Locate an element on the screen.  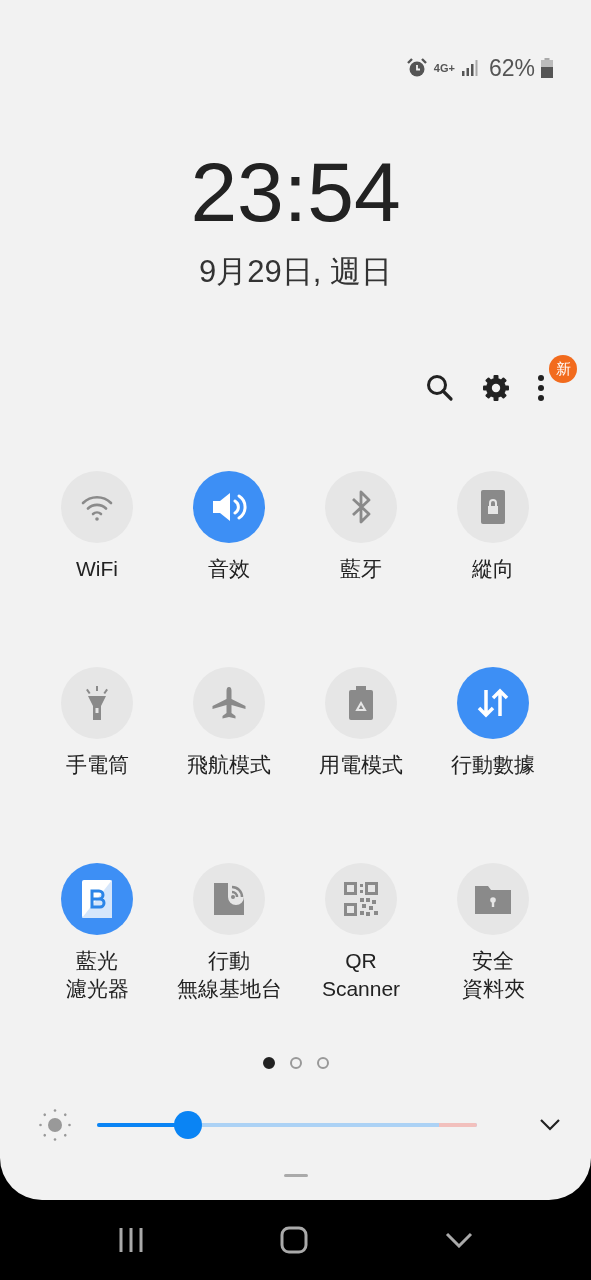
page-indicator is located at coordinates (268, 1063).